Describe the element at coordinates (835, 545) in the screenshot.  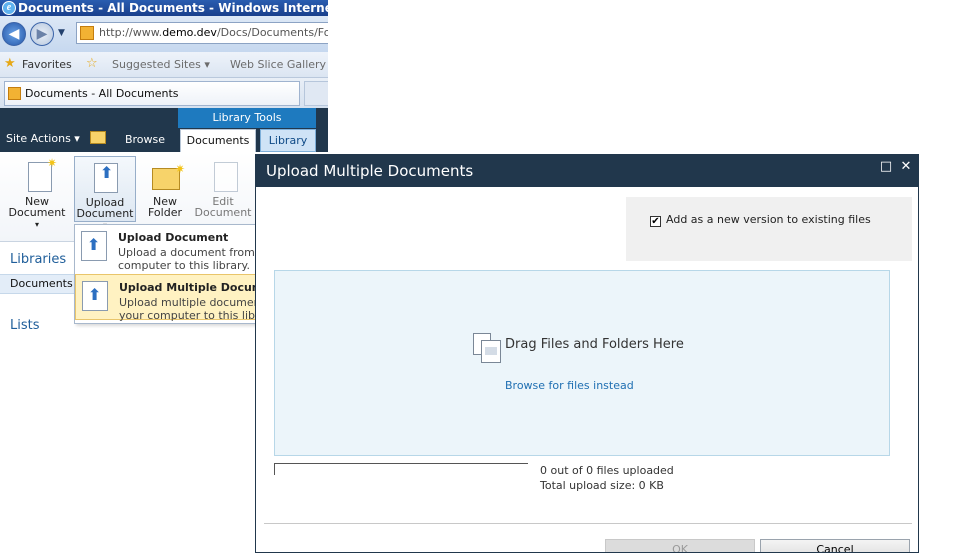
I see `cancel-button: Cancel` at that location.